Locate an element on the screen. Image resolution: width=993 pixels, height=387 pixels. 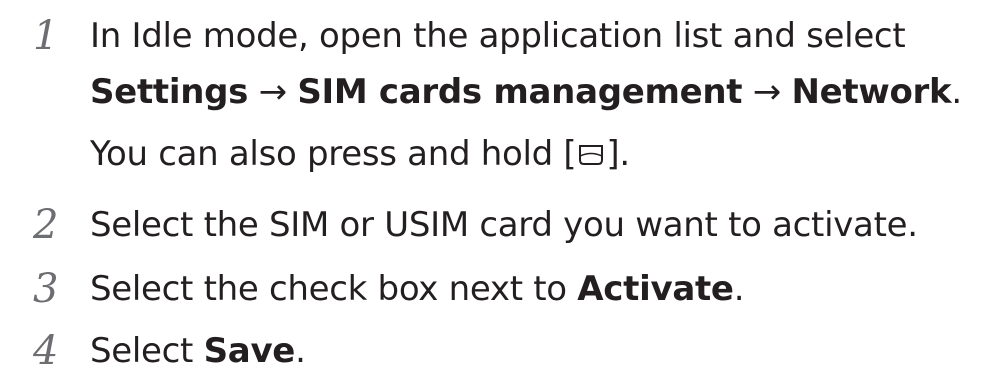
step-number: 4 is located at coordinates (46, 351).